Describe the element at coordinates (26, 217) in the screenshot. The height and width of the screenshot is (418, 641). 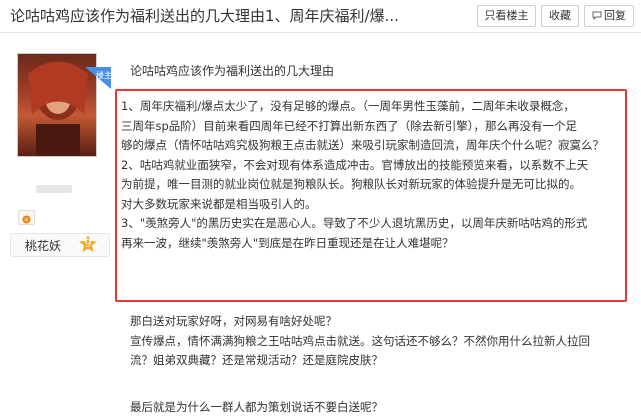
I see `medal-icon` at that location.